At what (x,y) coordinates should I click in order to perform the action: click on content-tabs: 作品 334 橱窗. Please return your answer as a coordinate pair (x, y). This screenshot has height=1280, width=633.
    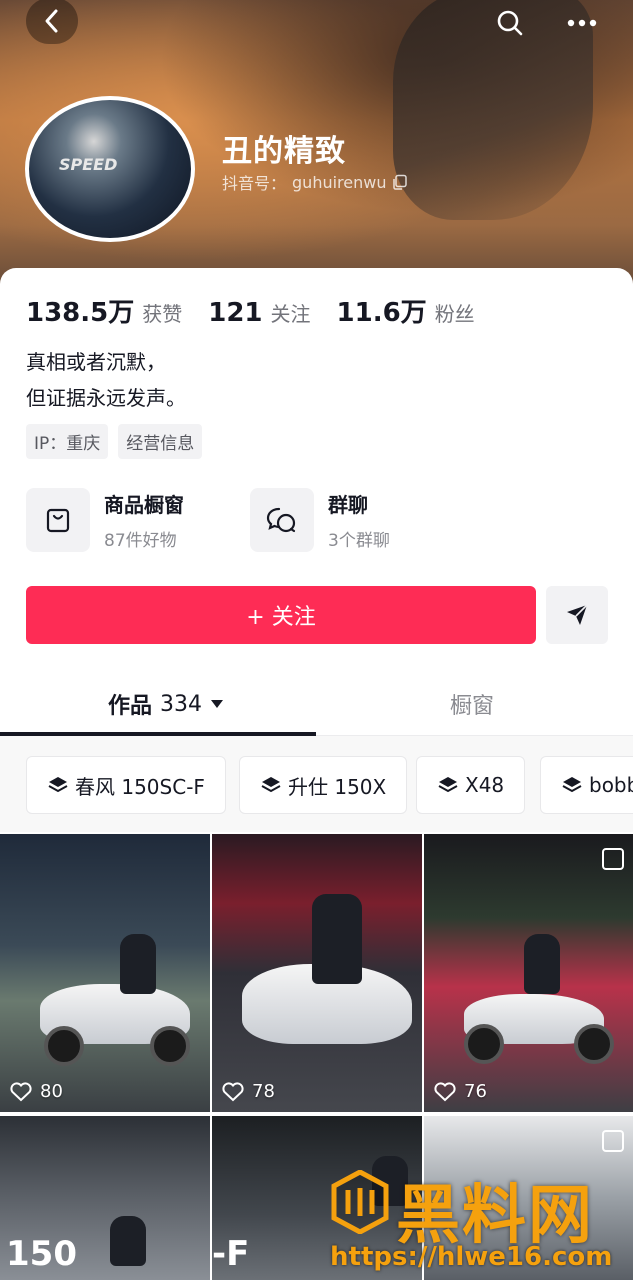
    Looking at the image, I should click on (316, 708).